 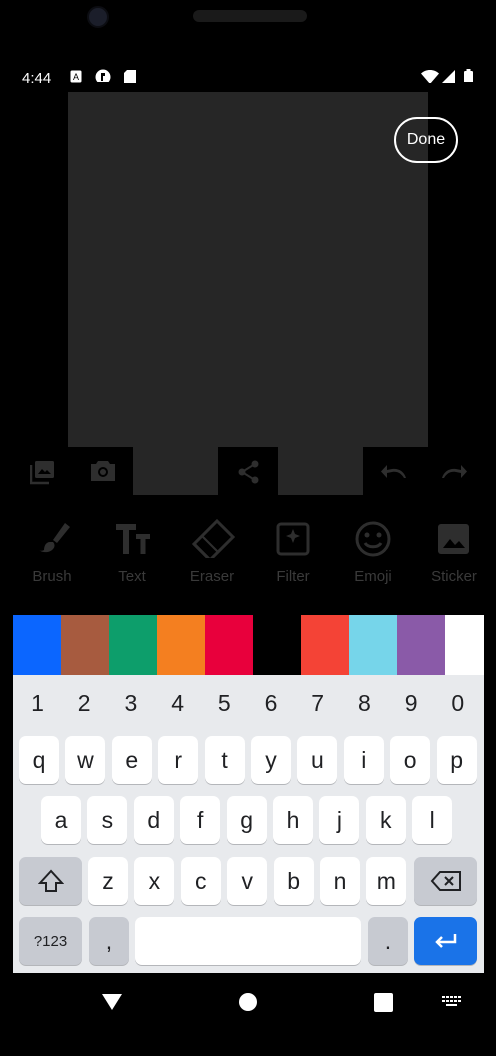 I want to click on status-time: 4:44, so click(x=37, y=78).